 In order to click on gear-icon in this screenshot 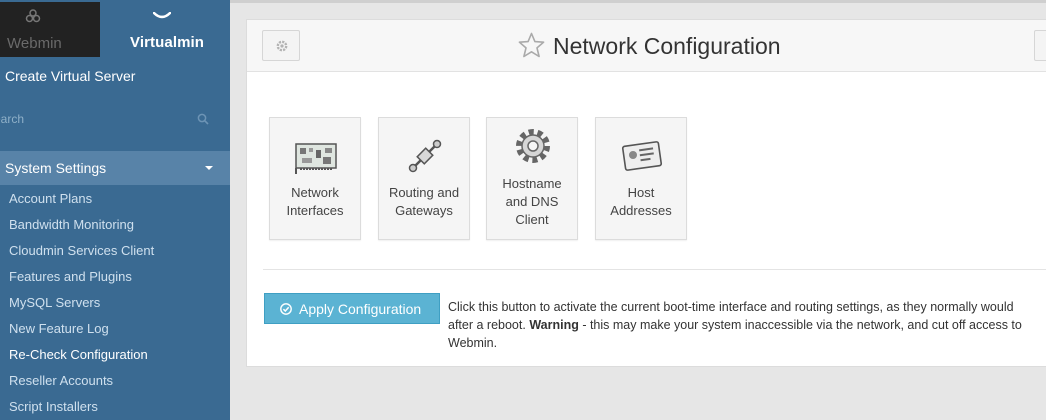, I will do `click(282, 46)`.